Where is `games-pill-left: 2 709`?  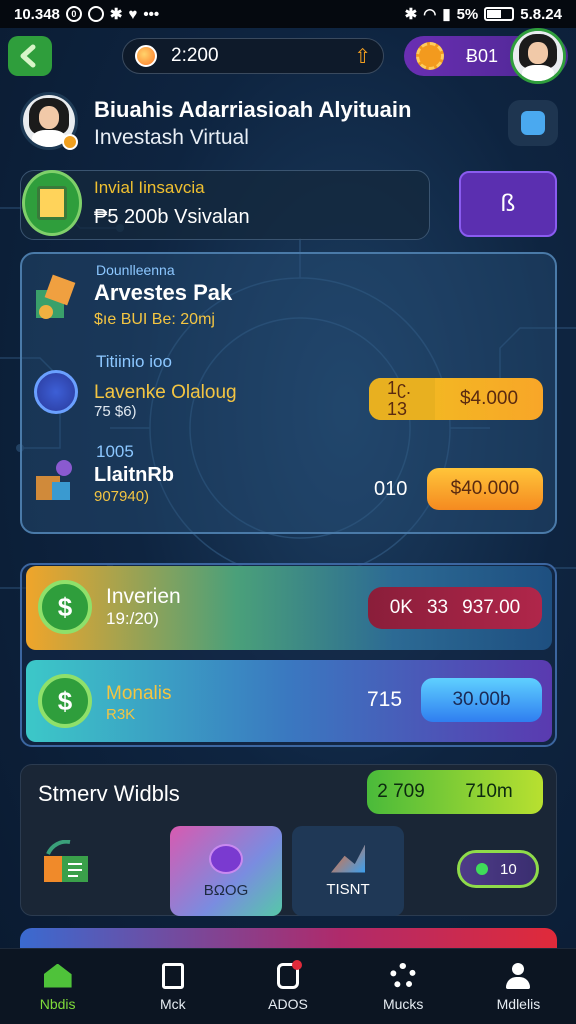 games-pill-left: 2 709 is located at coordinates (401, 791).